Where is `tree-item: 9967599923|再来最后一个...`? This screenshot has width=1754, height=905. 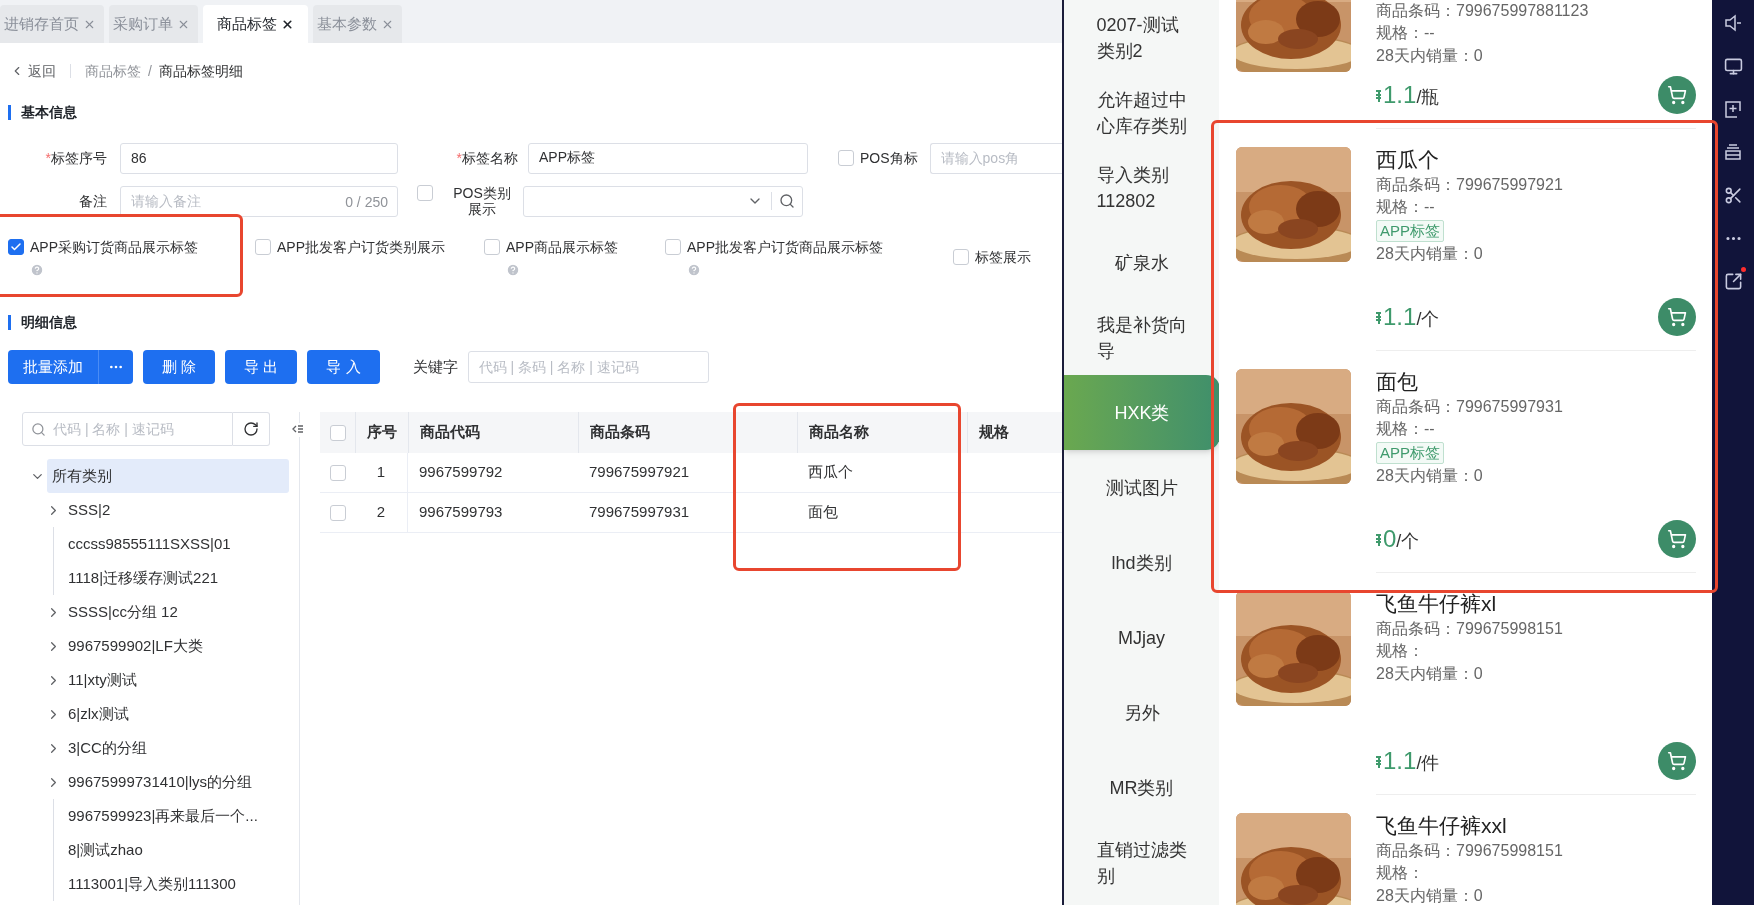
tree-item: 9967599923|再来最后一个... is located at coordinates (163, 816).